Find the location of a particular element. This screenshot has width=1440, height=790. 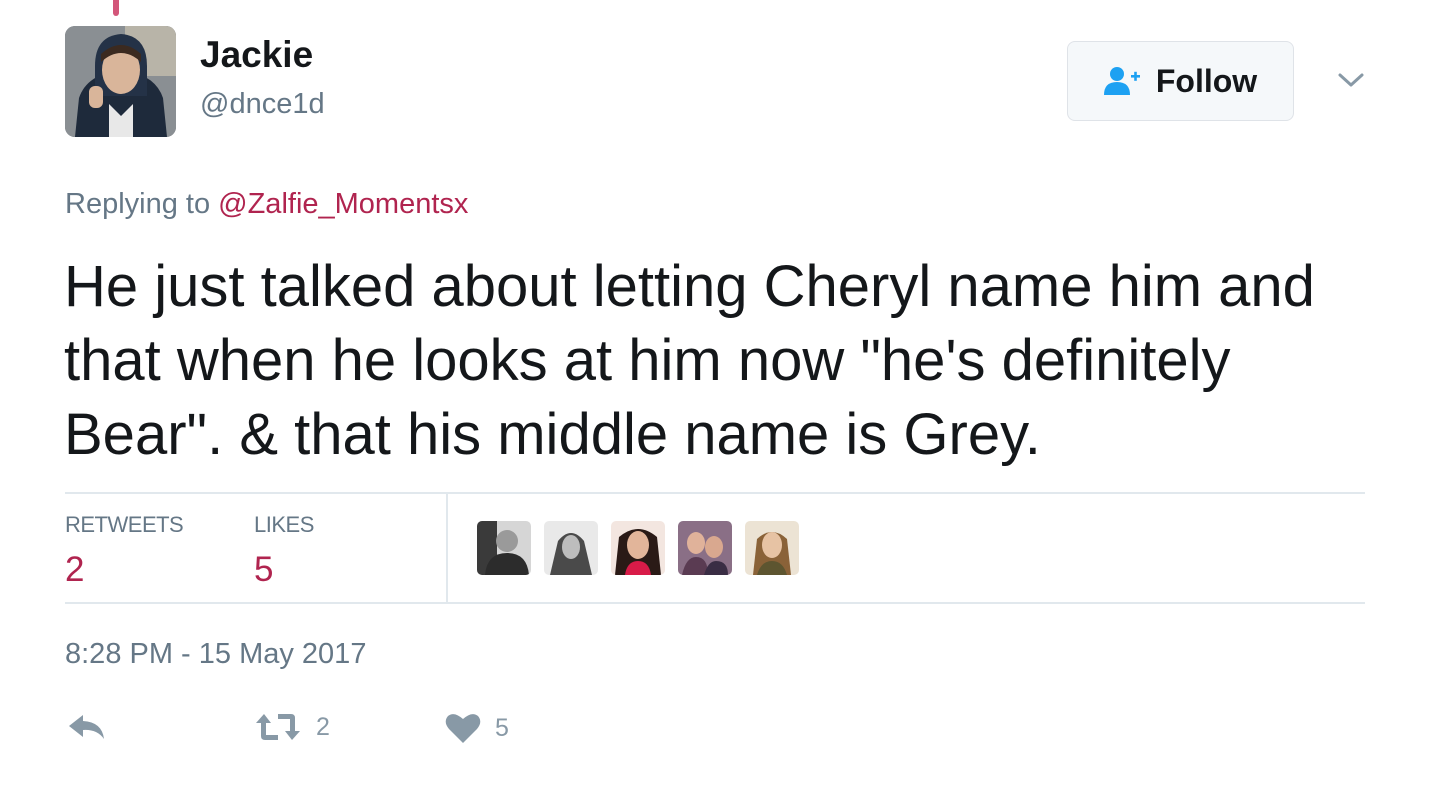

reply-action is located at coordinates (87, 727).